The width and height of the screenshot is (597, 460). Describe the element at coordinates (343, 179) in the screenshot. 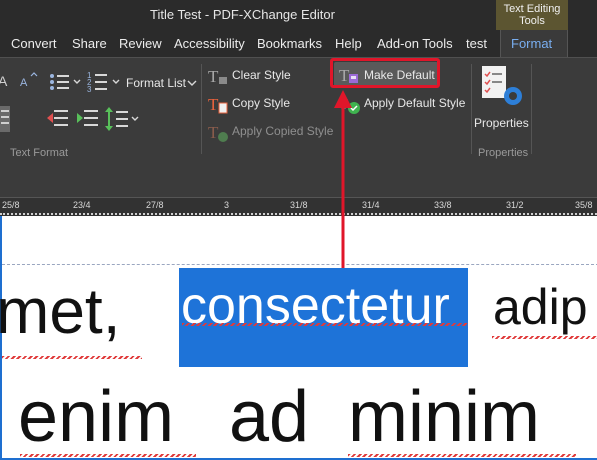

I see `annotation-arrow` at that location.